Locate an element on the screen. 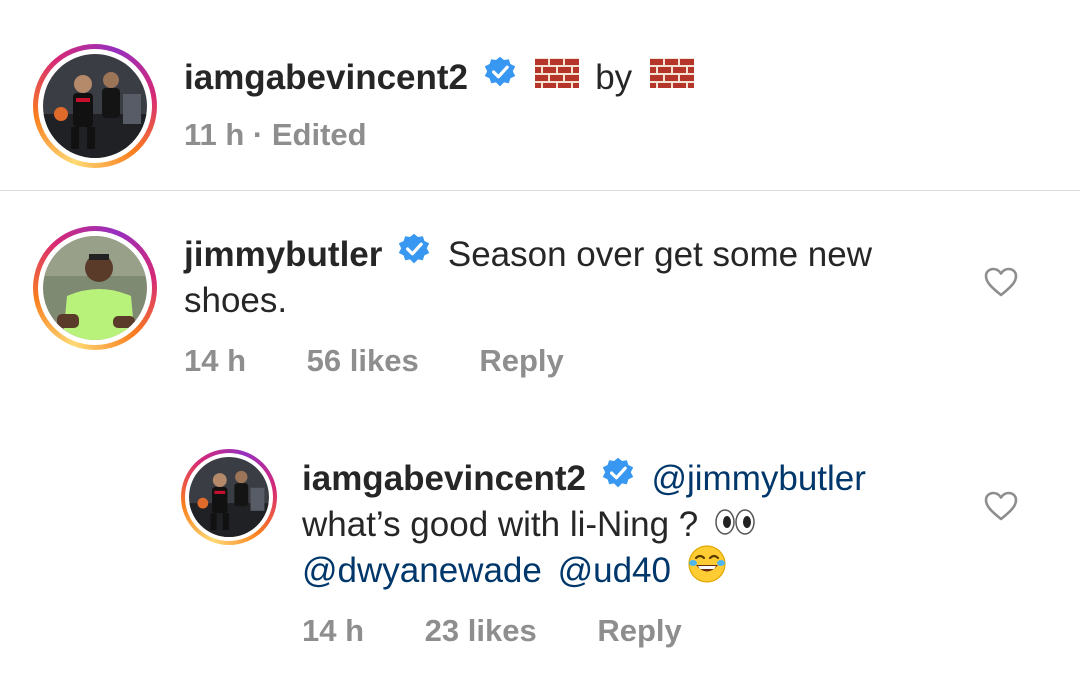  reply-likes: 23 likes is located at coordinates (481, 630).